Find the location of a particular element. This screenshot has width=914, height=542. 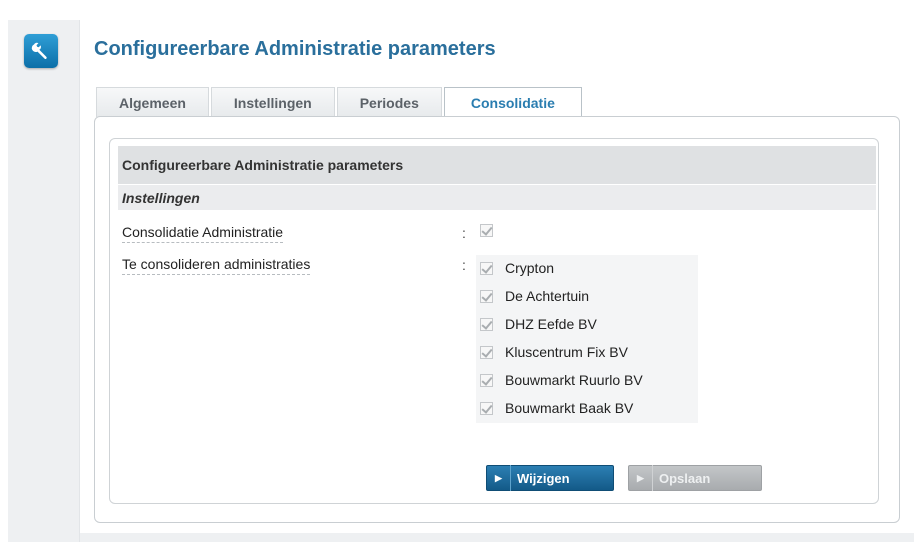

list-item-crypton: Crypton is located at coordinates (517, 268).